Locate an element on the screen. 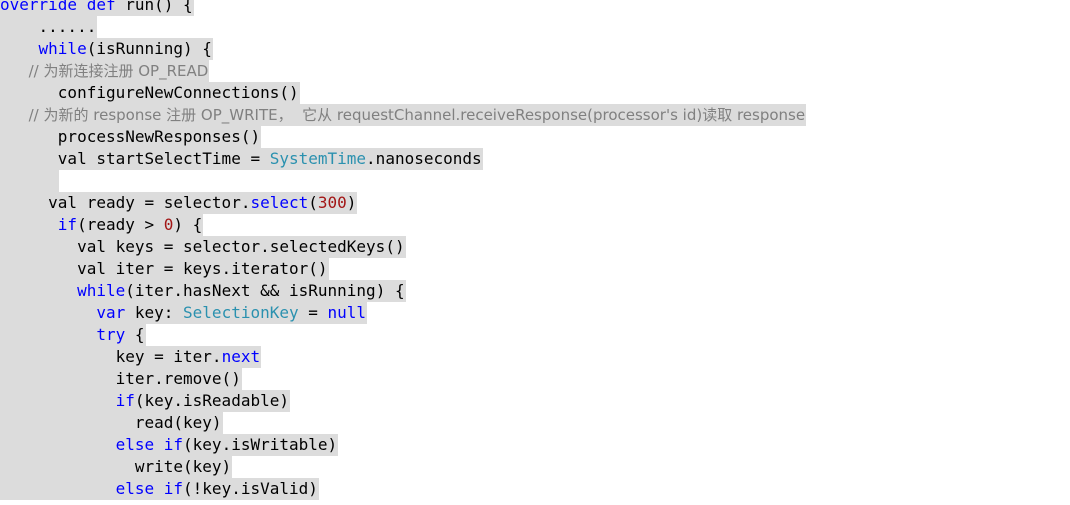 This screenshot has height=505, width=1070. code-token: processNewResponses() is located at coordinates (130, 136).